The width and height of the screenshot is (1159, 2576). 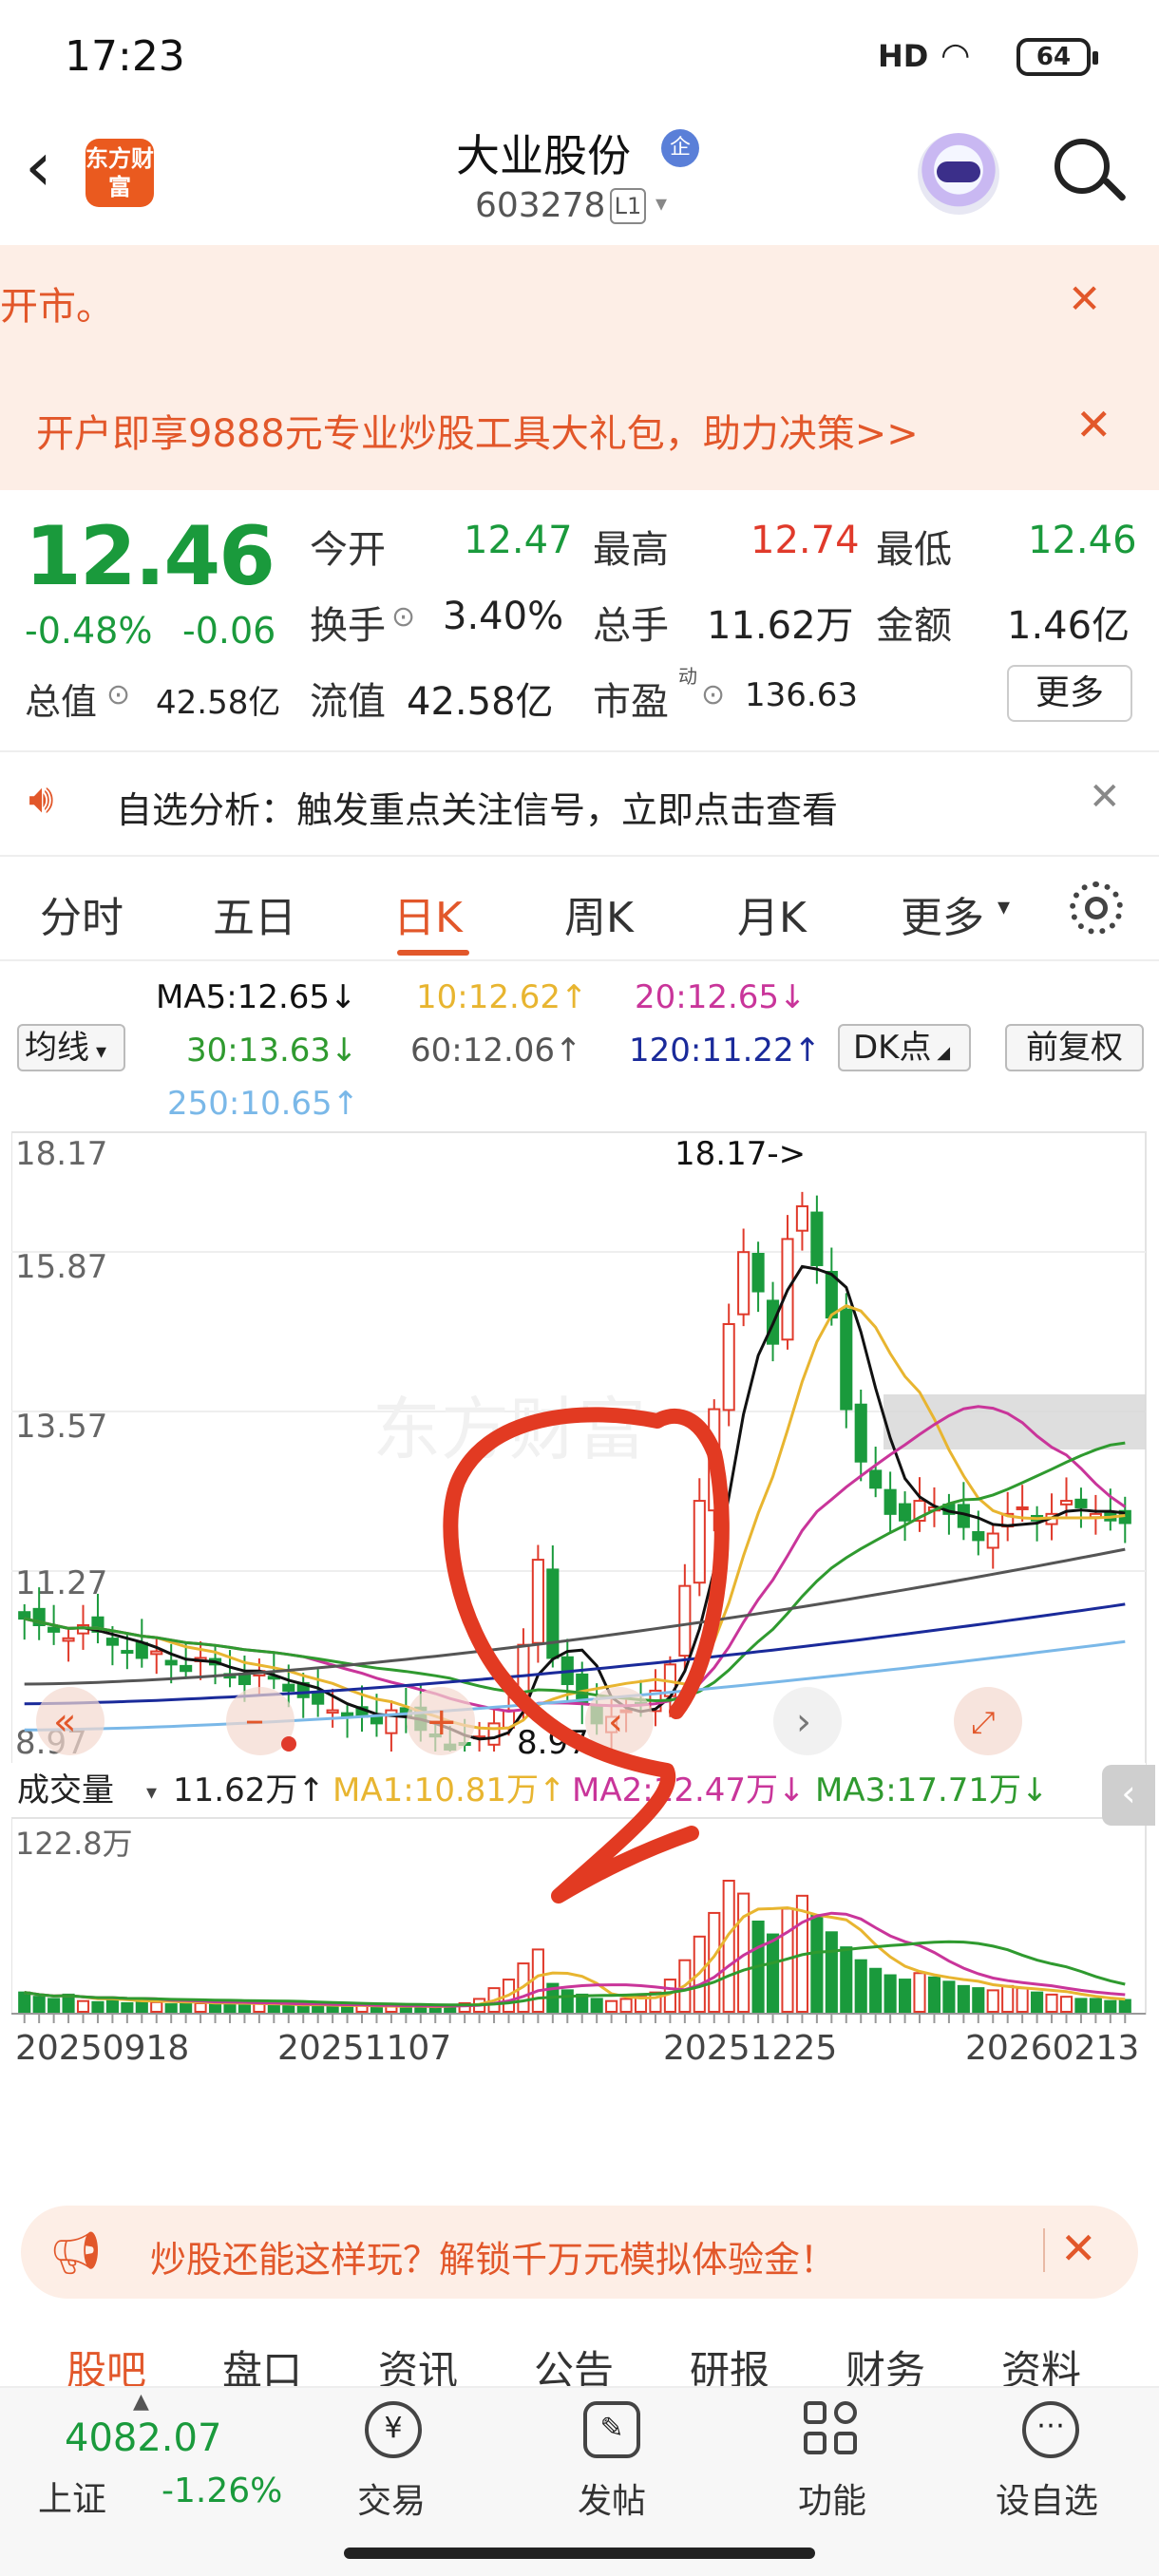 I want to click on nav-functions: 功能, so click(x=832, y=2498).